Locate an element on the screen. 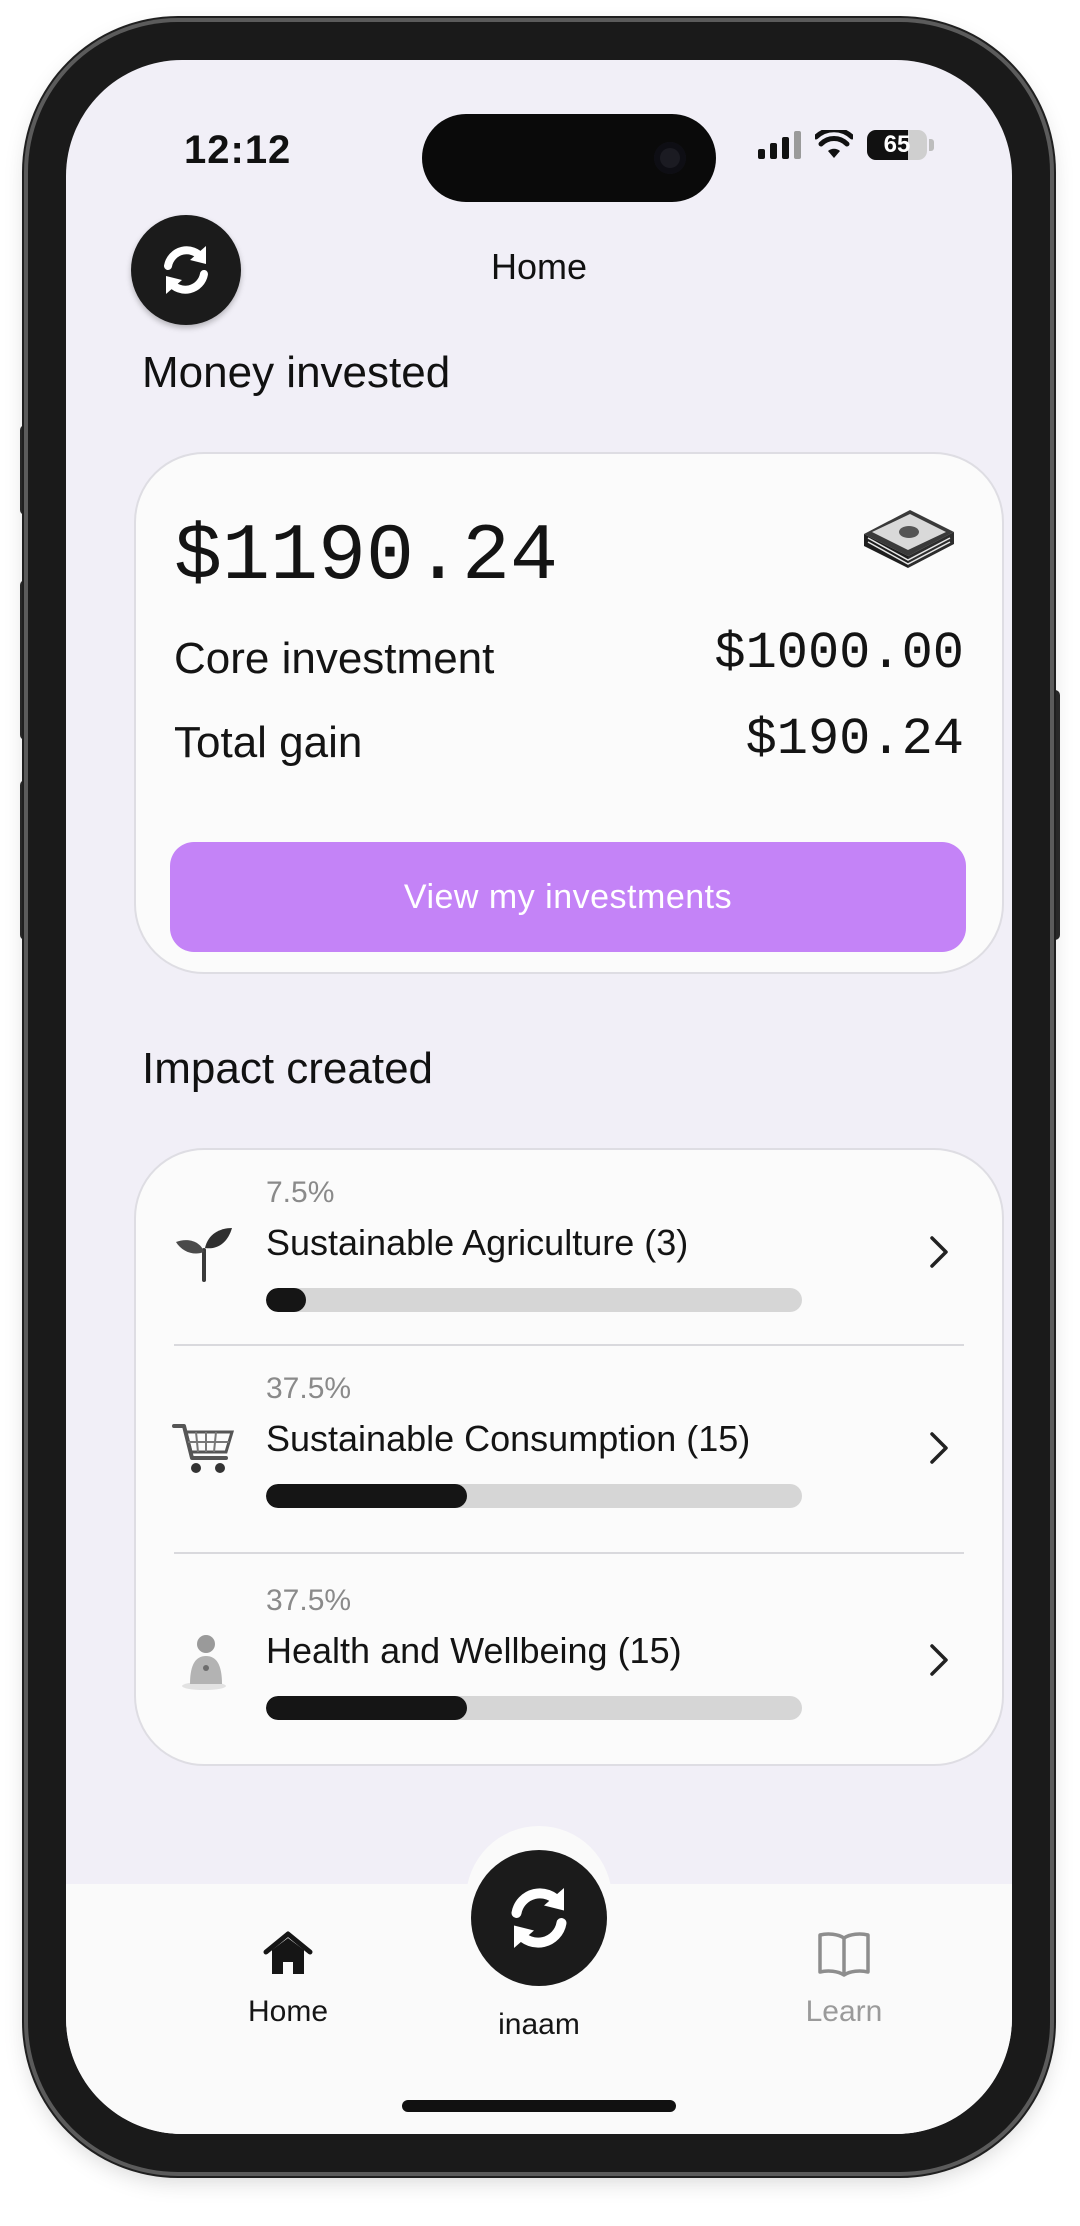 The width and height of the screenshot is (1080, 2226). impact-name: Health and Wellbeing (15) is located at coordinates (474, 1650).